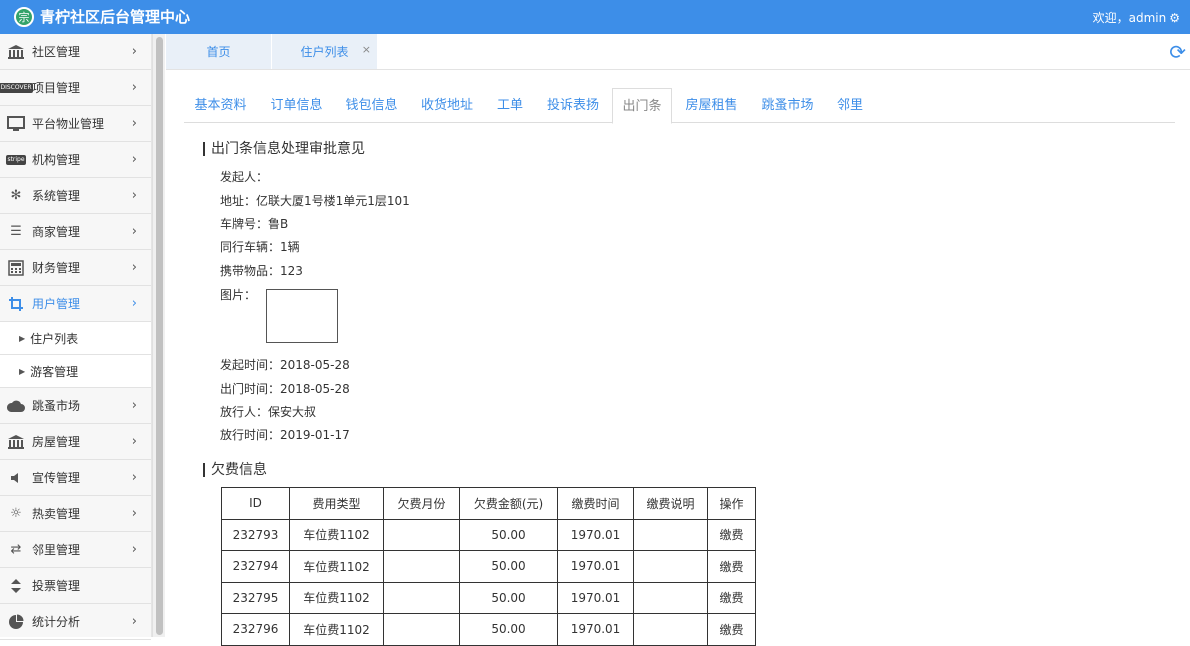  What do you see at coordinates (115, 17) in the screenshot?
I see `app-title: 青柠社区后台管理中心` at bounding box center [115, 17].